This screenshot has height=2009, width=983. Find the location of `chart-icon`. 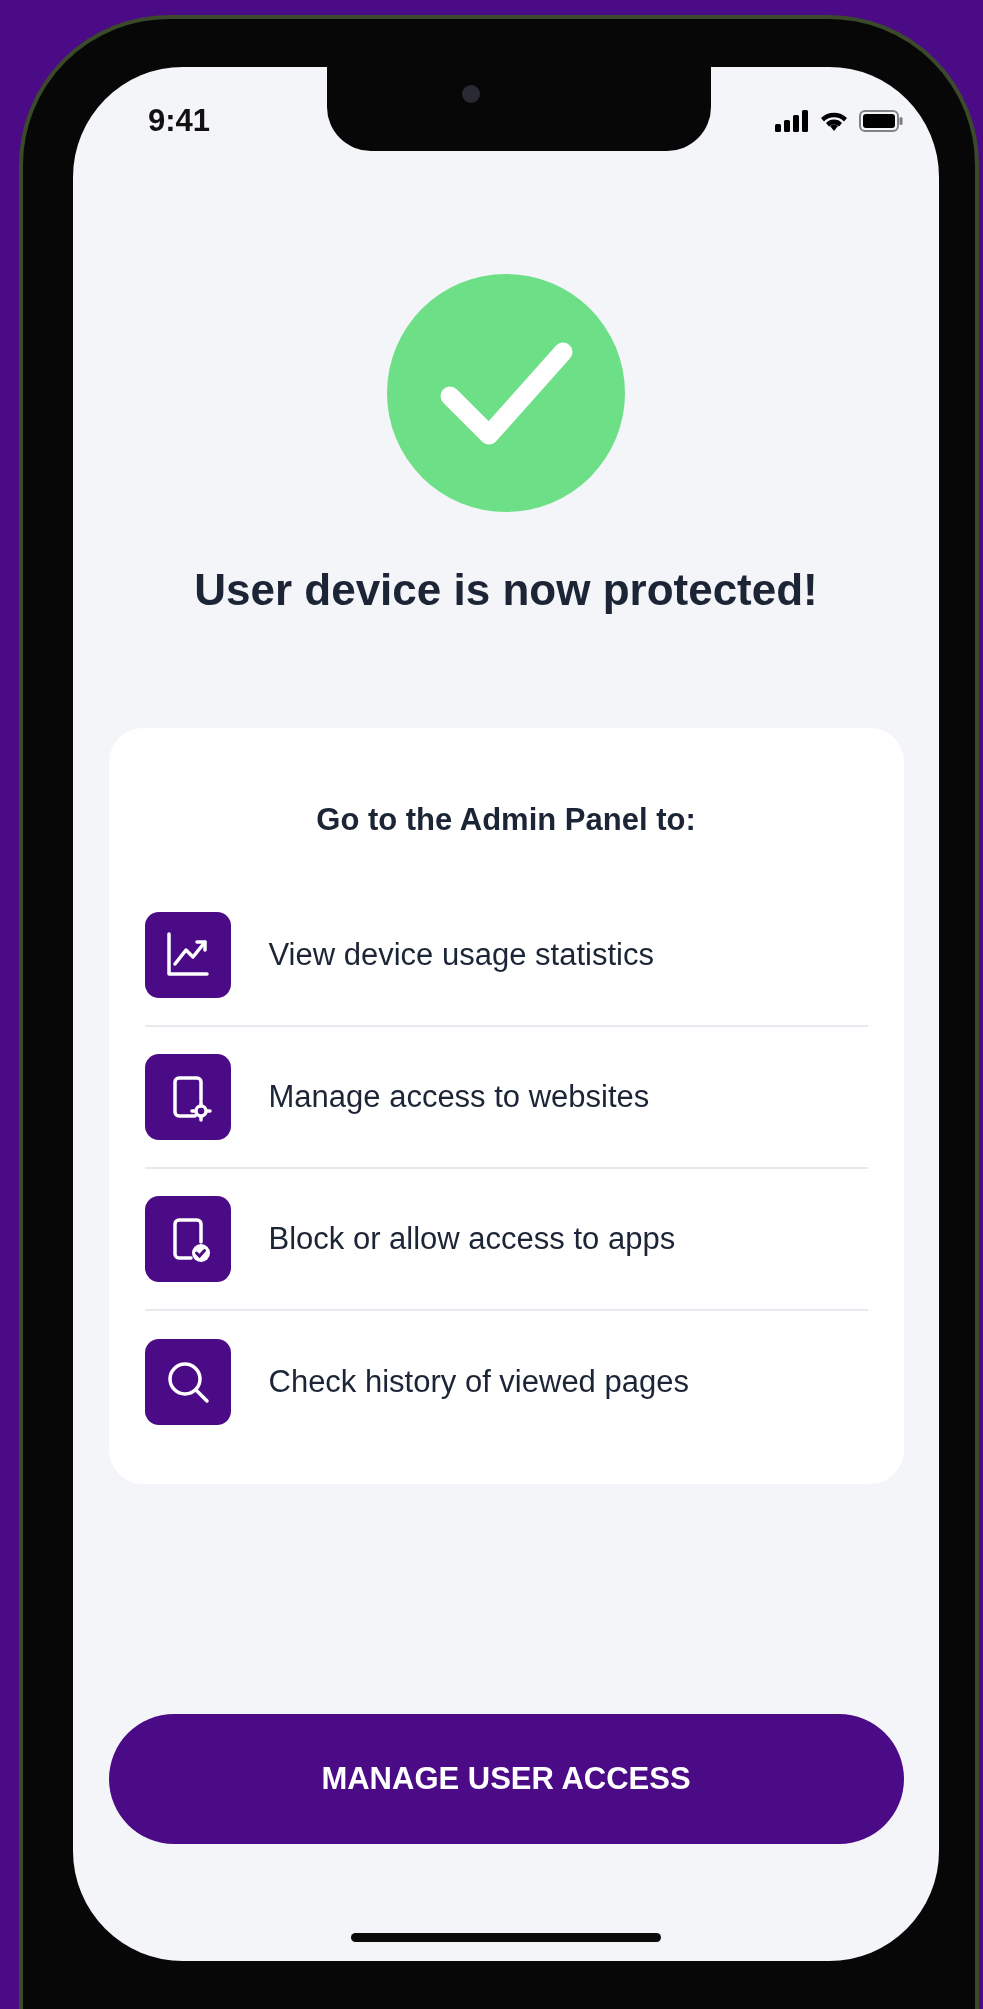

chart-icon is located at coordinates (187, 955).